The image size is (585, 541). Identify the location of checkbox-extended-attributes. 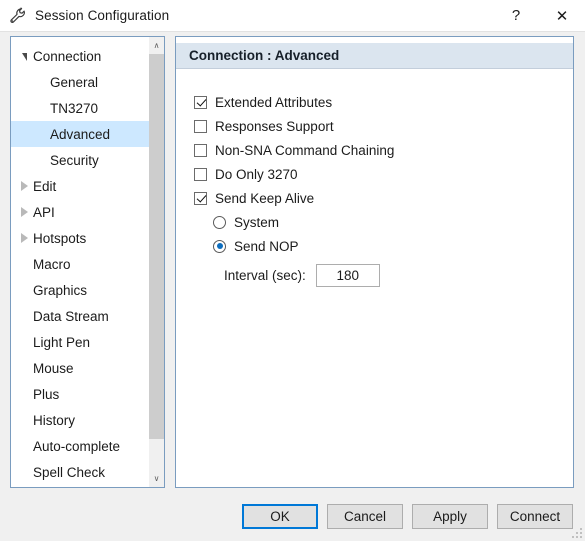
(200, 102).